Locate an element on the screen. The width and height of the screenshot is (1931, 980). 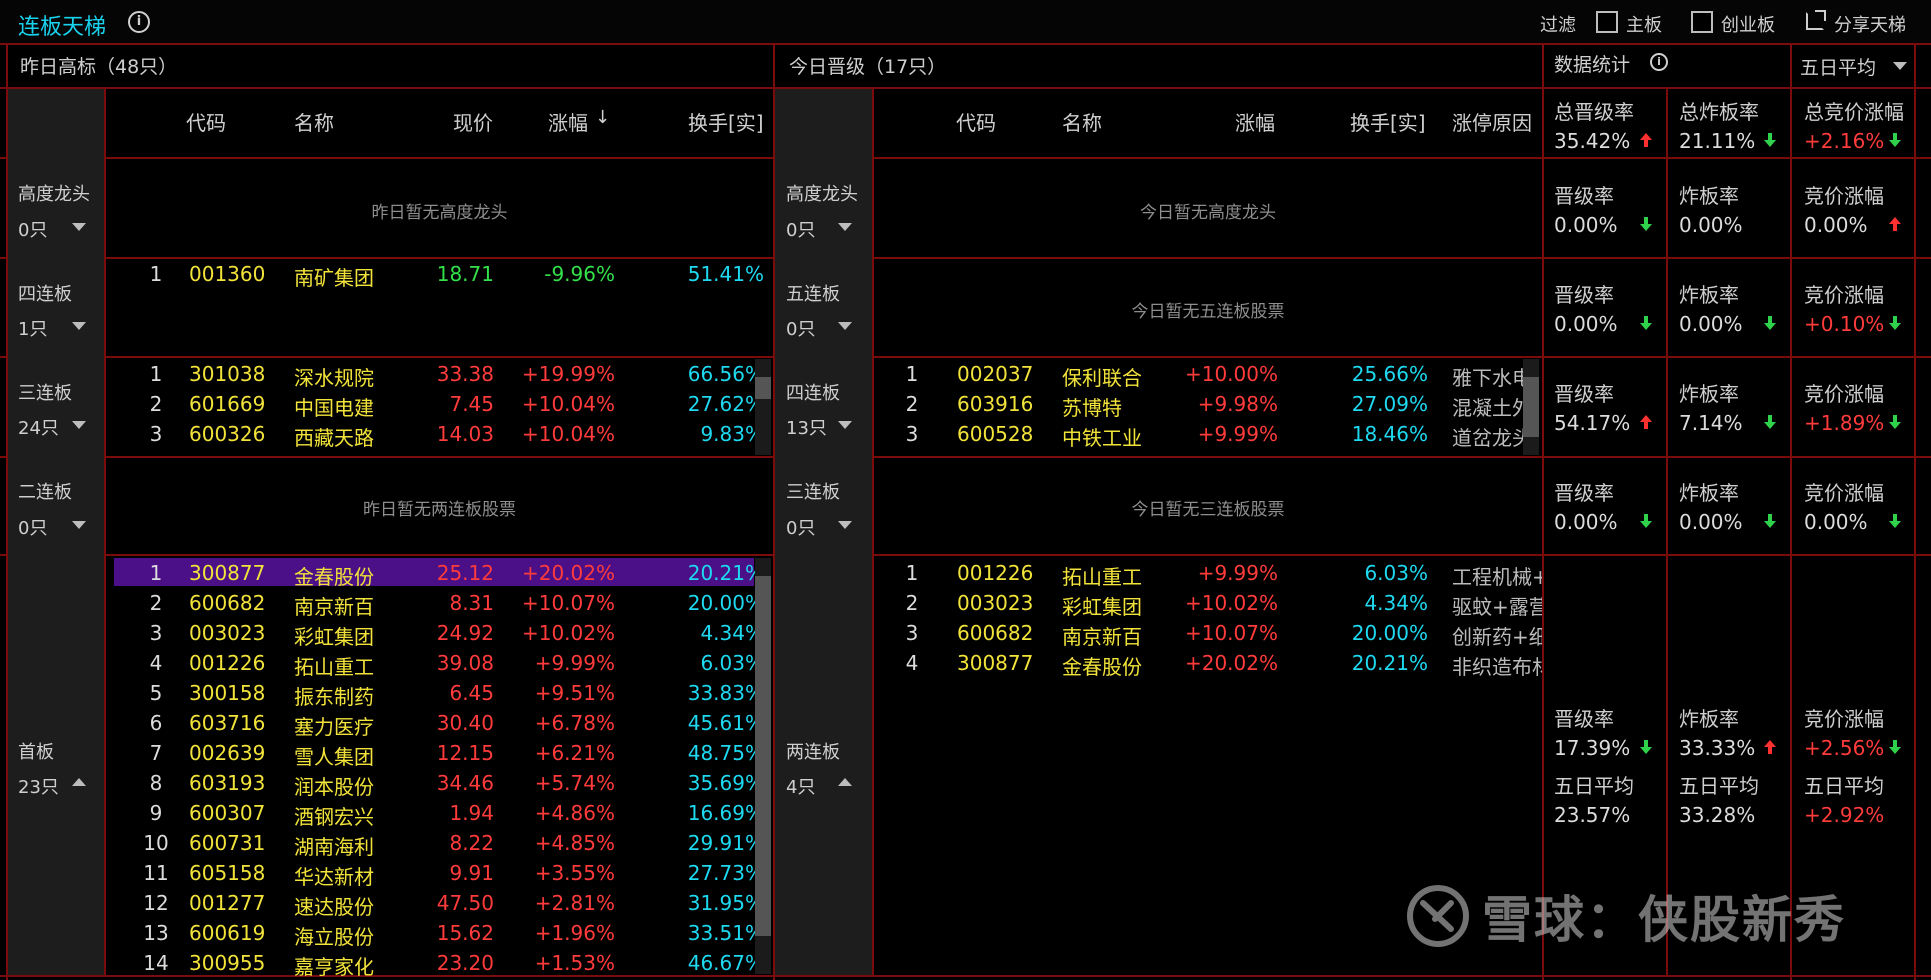
stock-code: 300158 is located at coordinates (227, 693).